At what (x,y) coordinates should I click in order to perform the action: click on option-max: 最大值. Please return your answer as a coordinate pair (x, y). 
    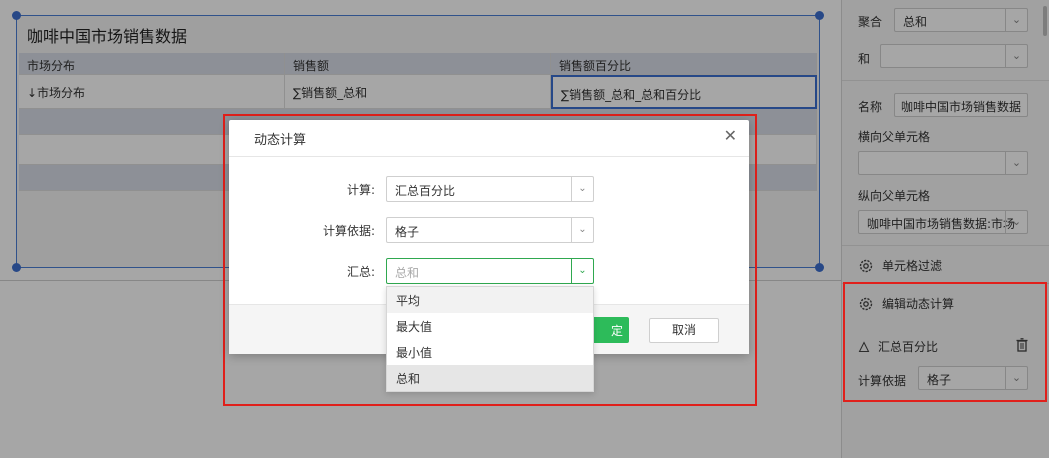
    Looking at the image, I should click on (490, 326).